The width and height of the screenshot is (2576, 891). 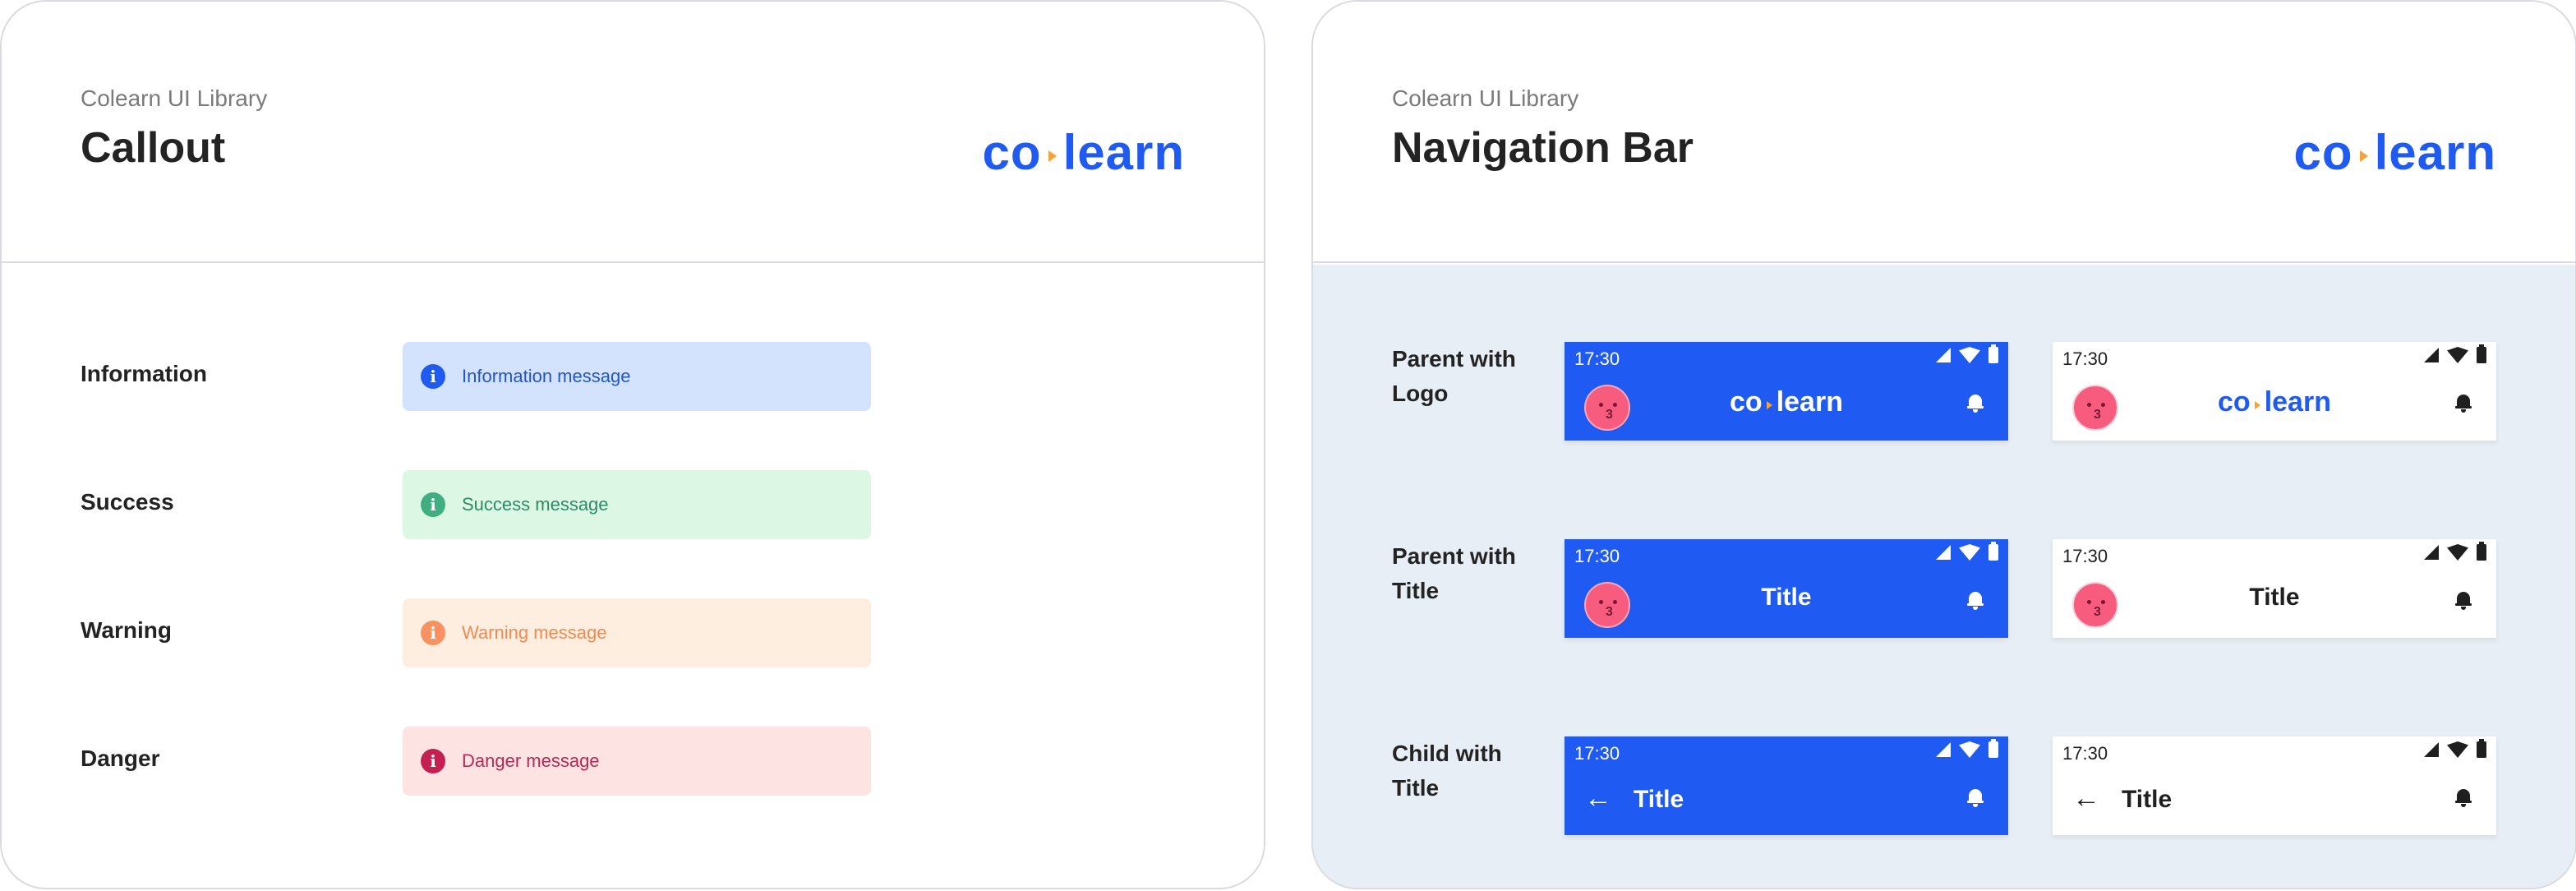 I want to click on callout-information: i Information message, so click(x=637, y=376).